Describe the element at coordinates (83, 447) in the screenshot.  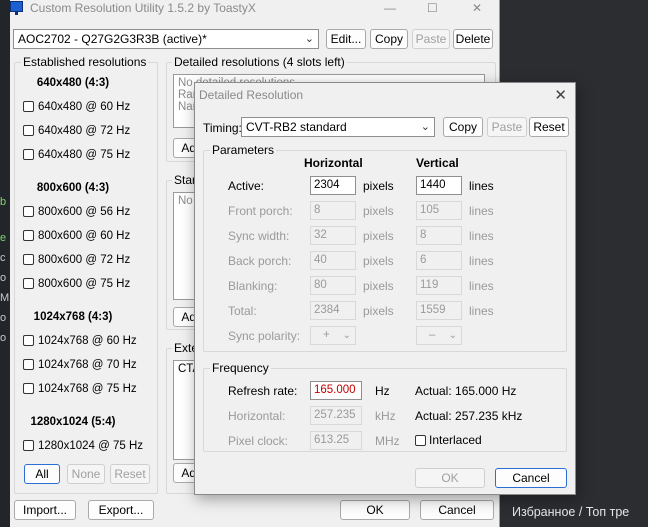
I see `checkbox-1280x1024-75: 1280x1024 @ 75 Hz` at that location.